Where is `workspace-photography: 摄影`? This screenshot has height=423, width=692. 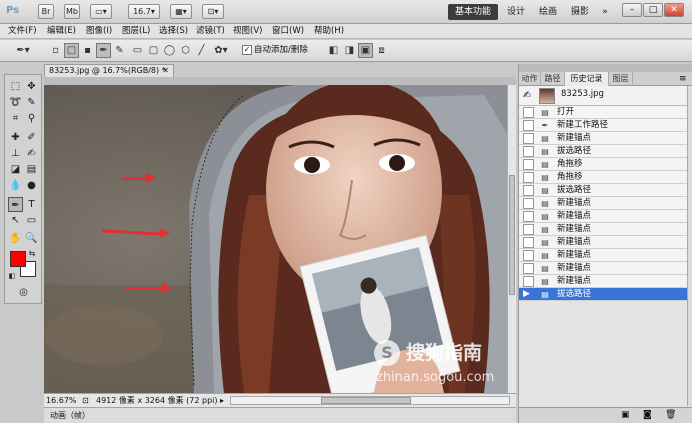
workspace-photography: 摄影 is located at coordinates (580, 12).